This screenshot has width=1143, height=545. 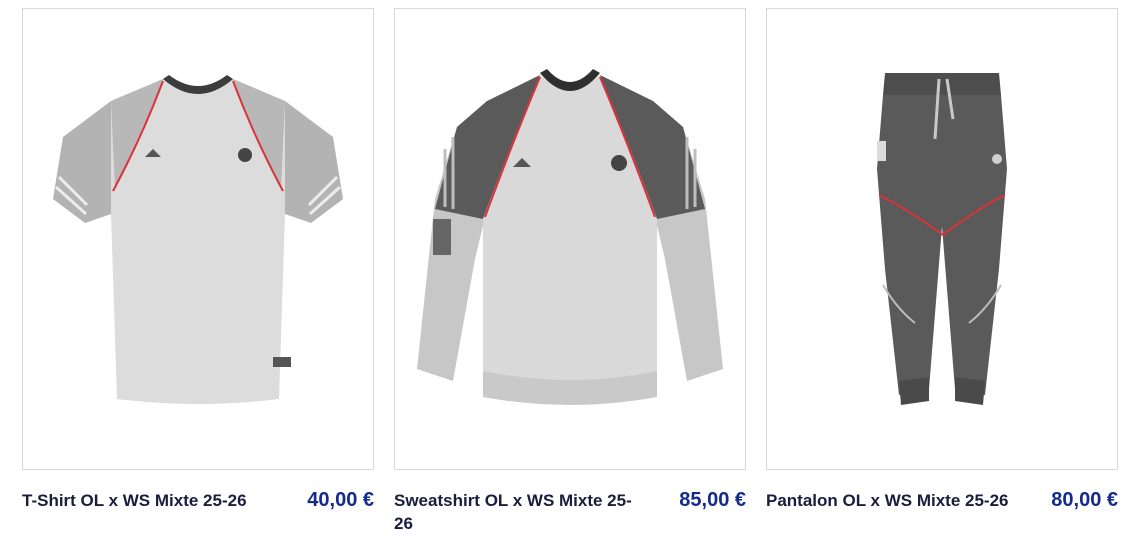 I want to click on pants-icon, so click(x=942, y=239).